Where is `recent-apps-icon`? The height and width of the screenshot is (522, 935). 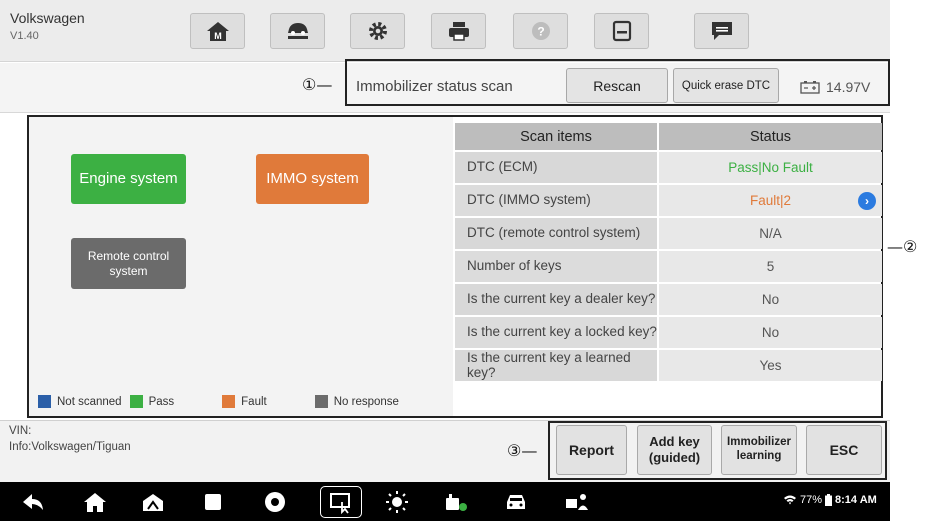
recent-apps-icon is located at coordinates (213, 502).